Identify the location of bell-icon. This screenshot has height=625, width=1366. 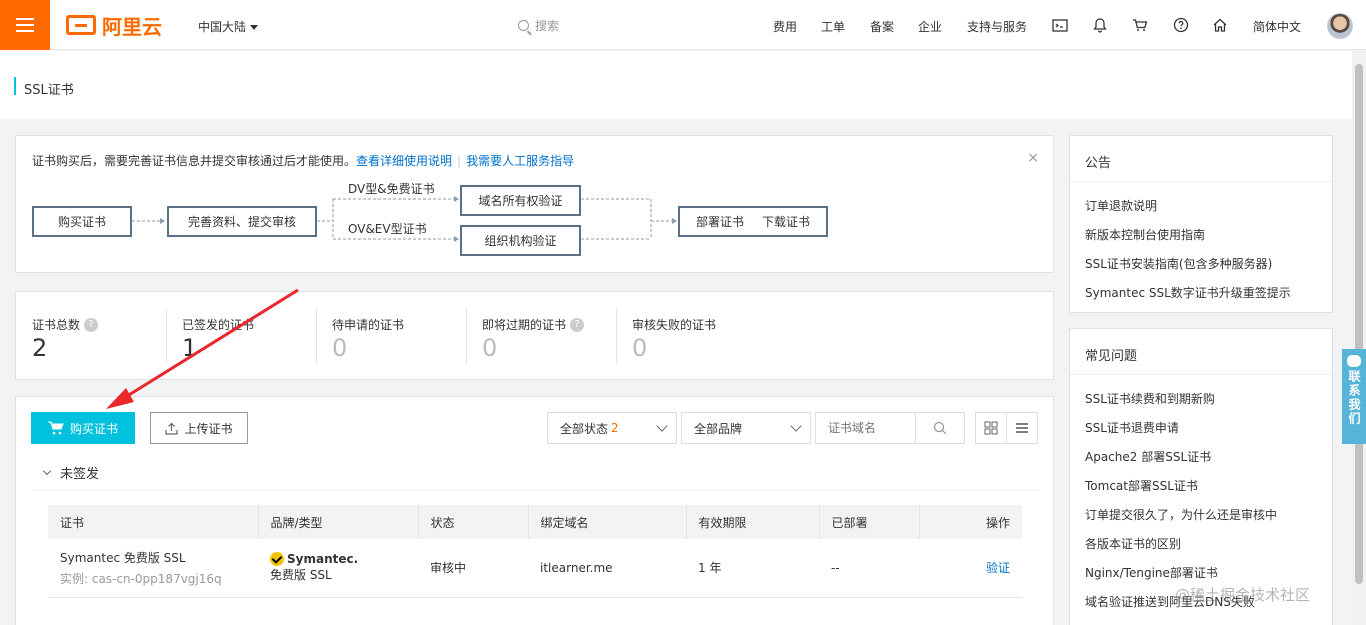
(1100, 25).